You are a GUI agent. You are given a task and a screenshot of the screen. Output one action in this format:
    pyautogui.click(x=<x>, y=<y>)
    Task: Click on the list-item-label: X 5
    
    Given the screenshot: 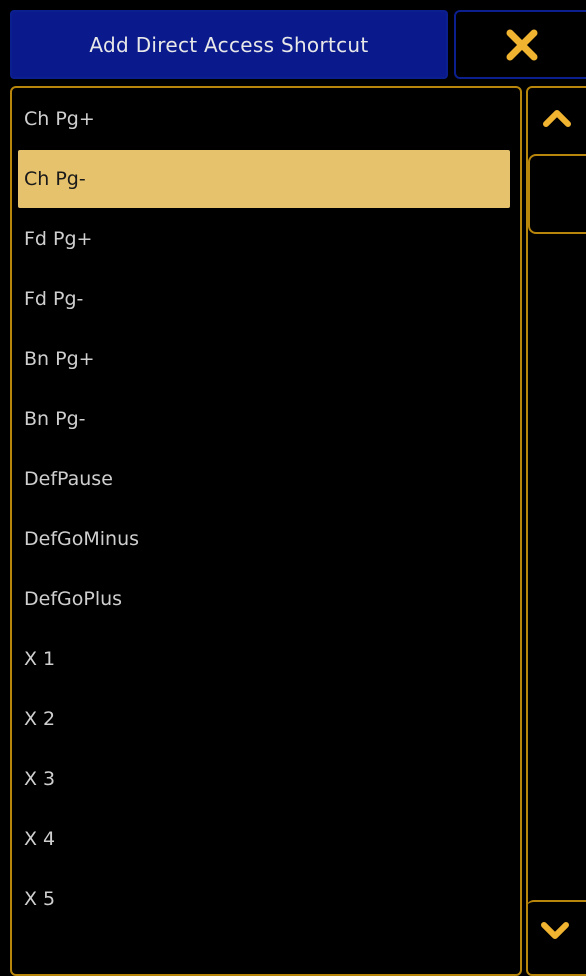 What is the action you would take?
    pyautogui.click(x=40, y=899)
    